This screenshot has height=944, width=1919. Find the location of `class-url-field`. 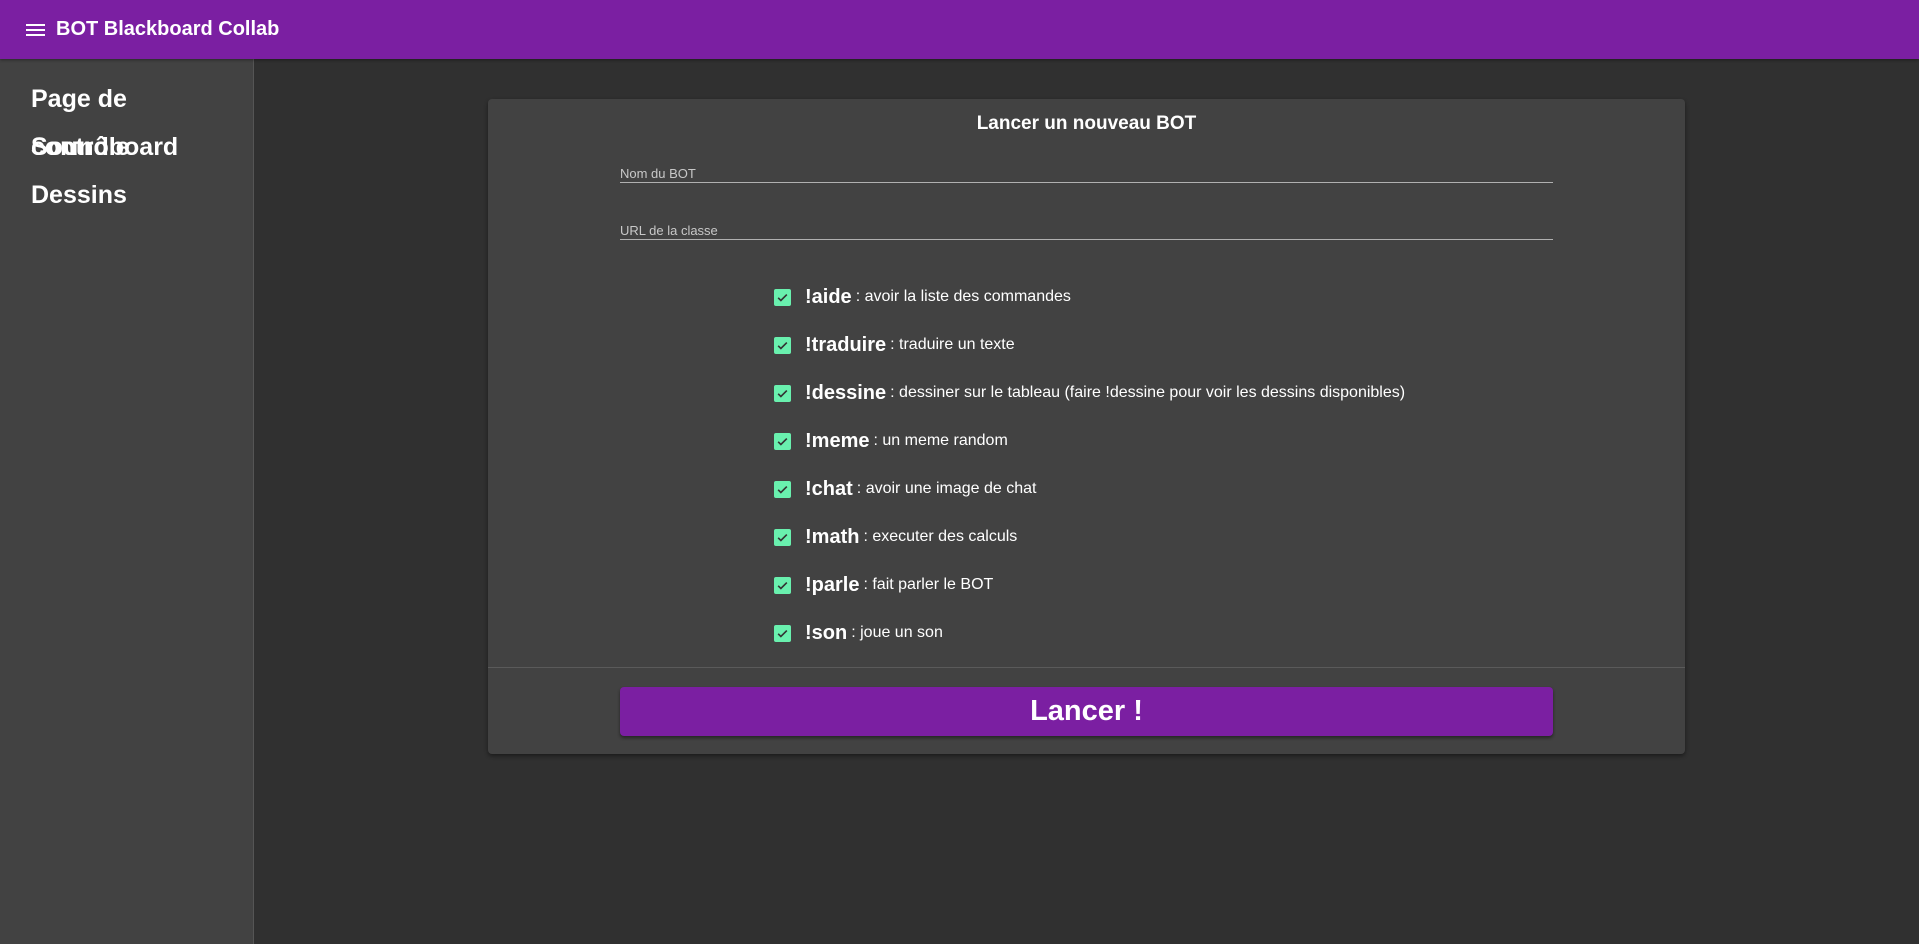

class-url-field is located at coordinates (1086, 225).